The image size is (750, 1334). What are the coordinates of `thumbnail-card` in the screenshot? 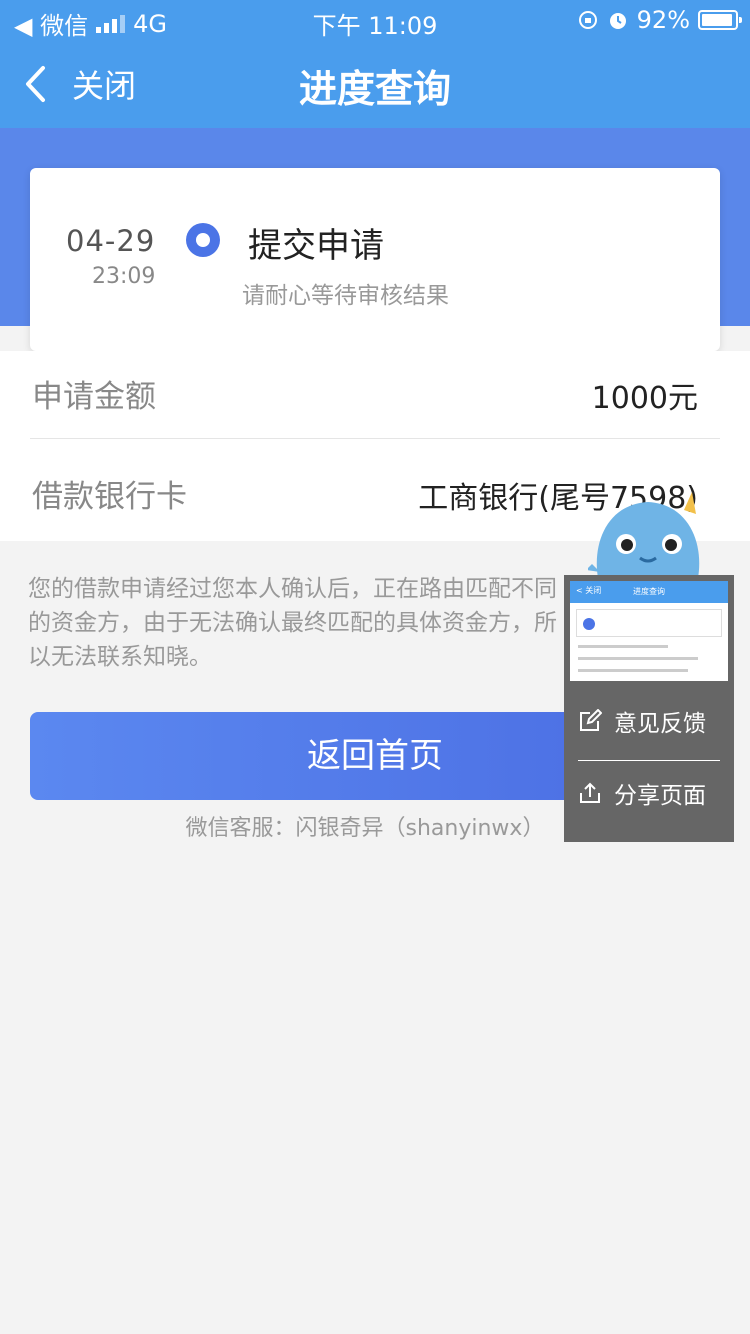 It's located at (649, 623).